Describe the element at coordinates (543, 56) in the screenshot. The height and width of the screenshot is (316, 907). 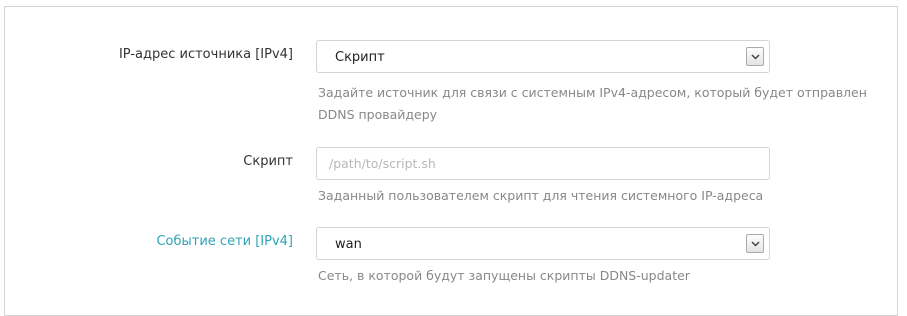
I see `ip-source-select: Скрипт` at that location.